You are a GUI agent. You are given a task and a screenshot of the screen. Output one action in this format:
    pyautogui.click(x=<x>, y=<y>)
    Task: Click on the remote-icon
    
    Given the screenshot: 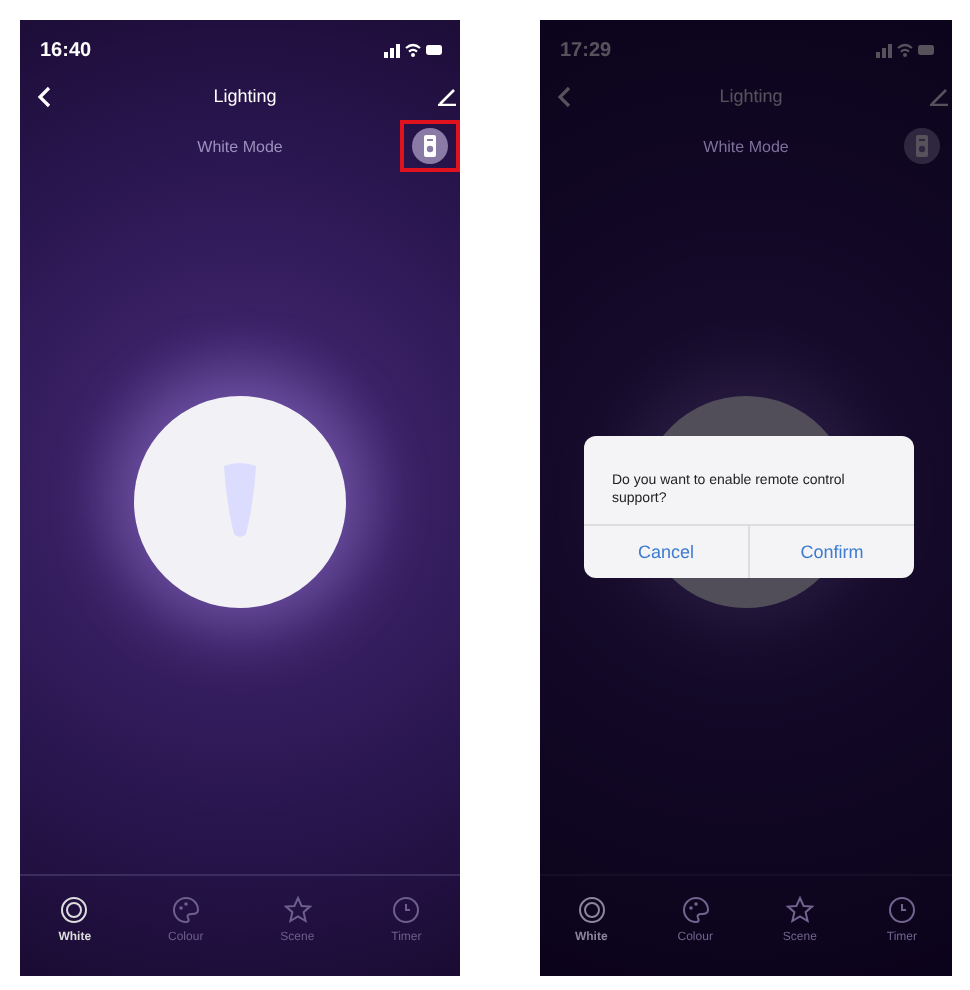 What is the action you would take?
    pyautogui.click(x=430, y=146)
    